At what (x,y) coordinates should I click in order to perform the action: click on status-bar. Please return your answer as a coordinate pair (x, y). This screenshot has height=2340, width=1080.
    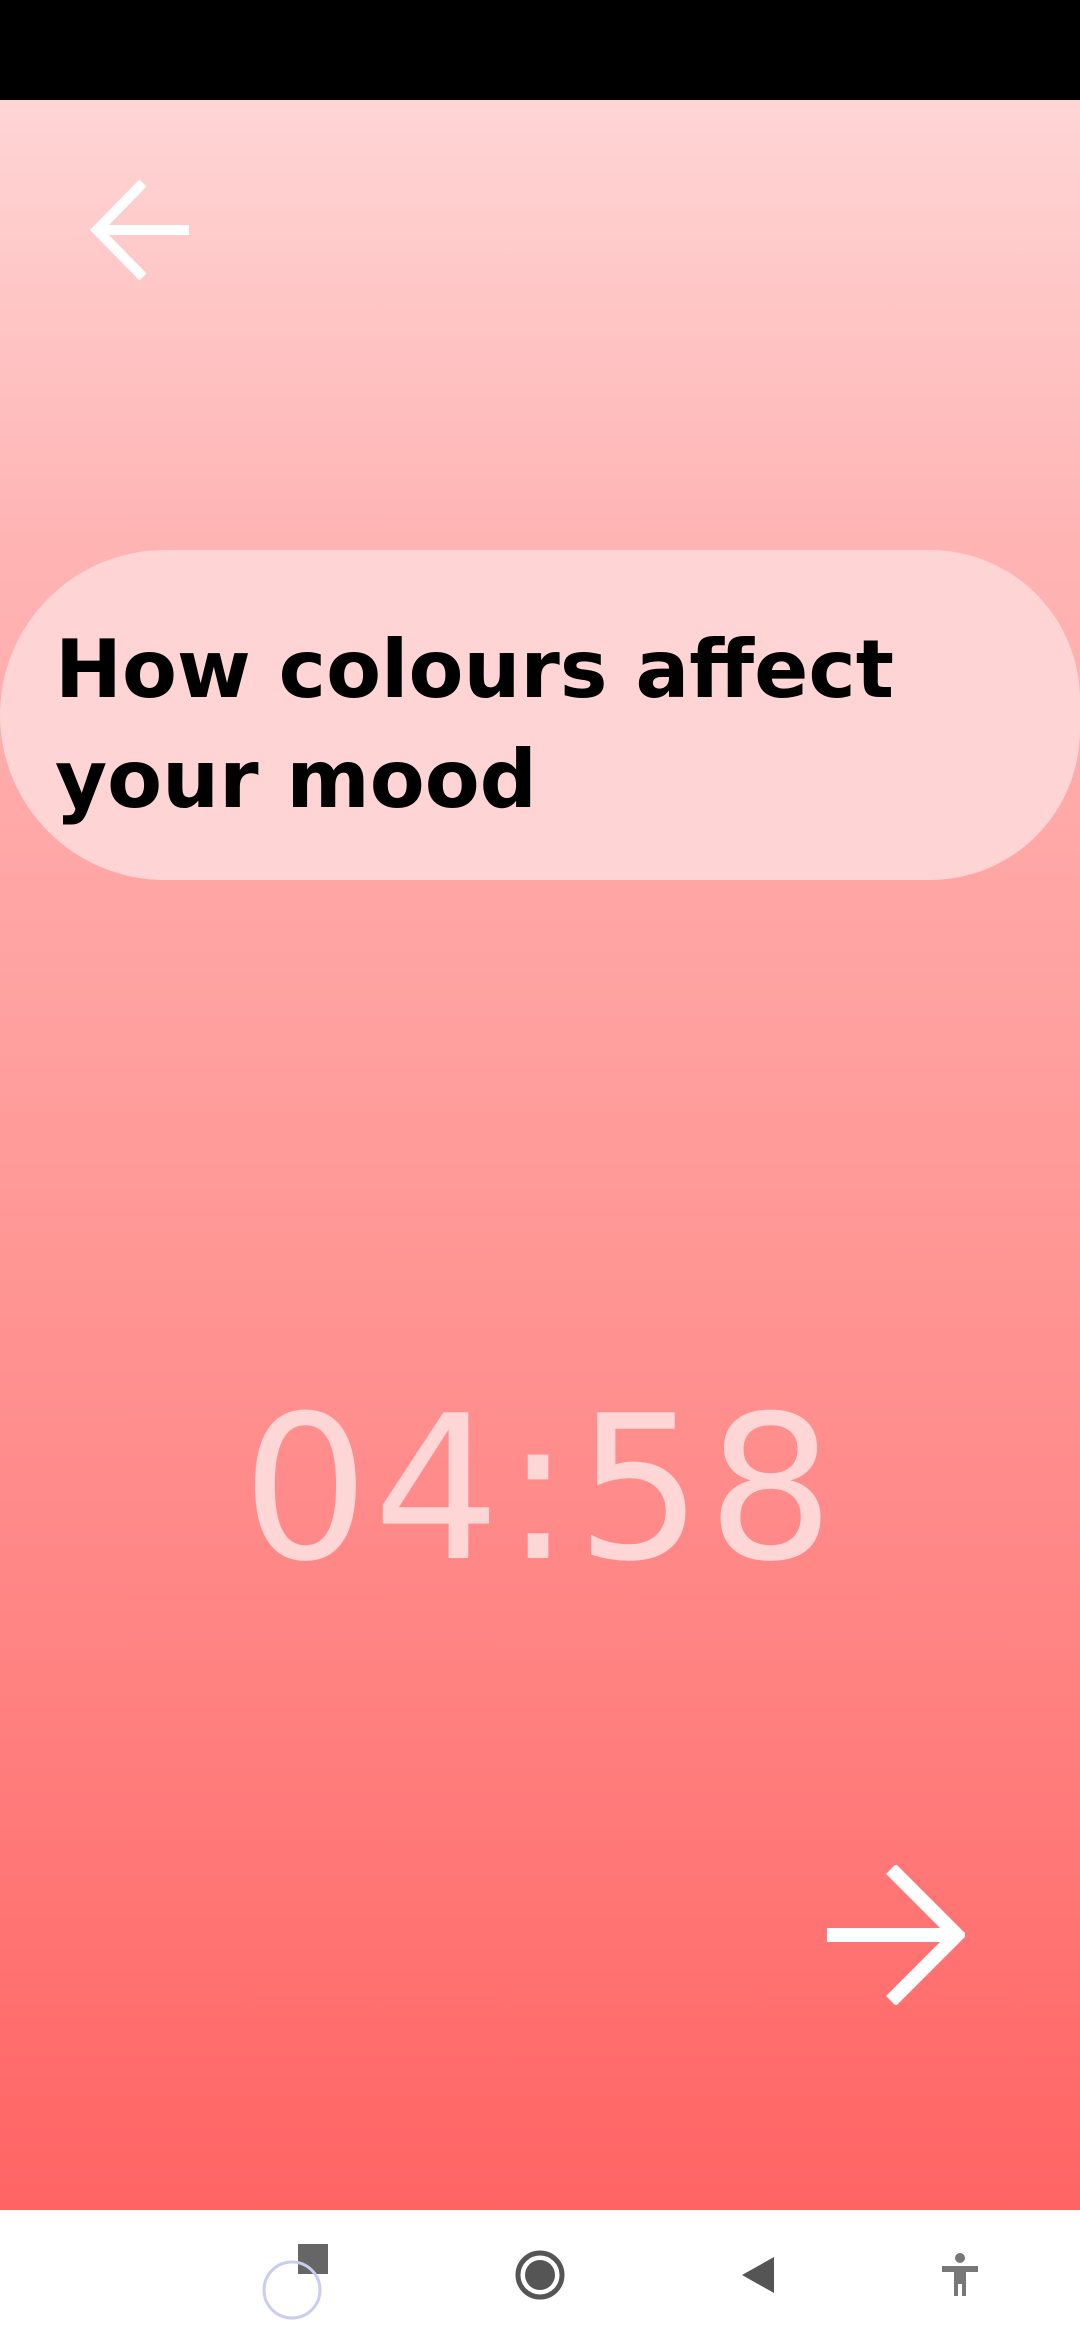
    Looking at the image, I should click on (540, 50).